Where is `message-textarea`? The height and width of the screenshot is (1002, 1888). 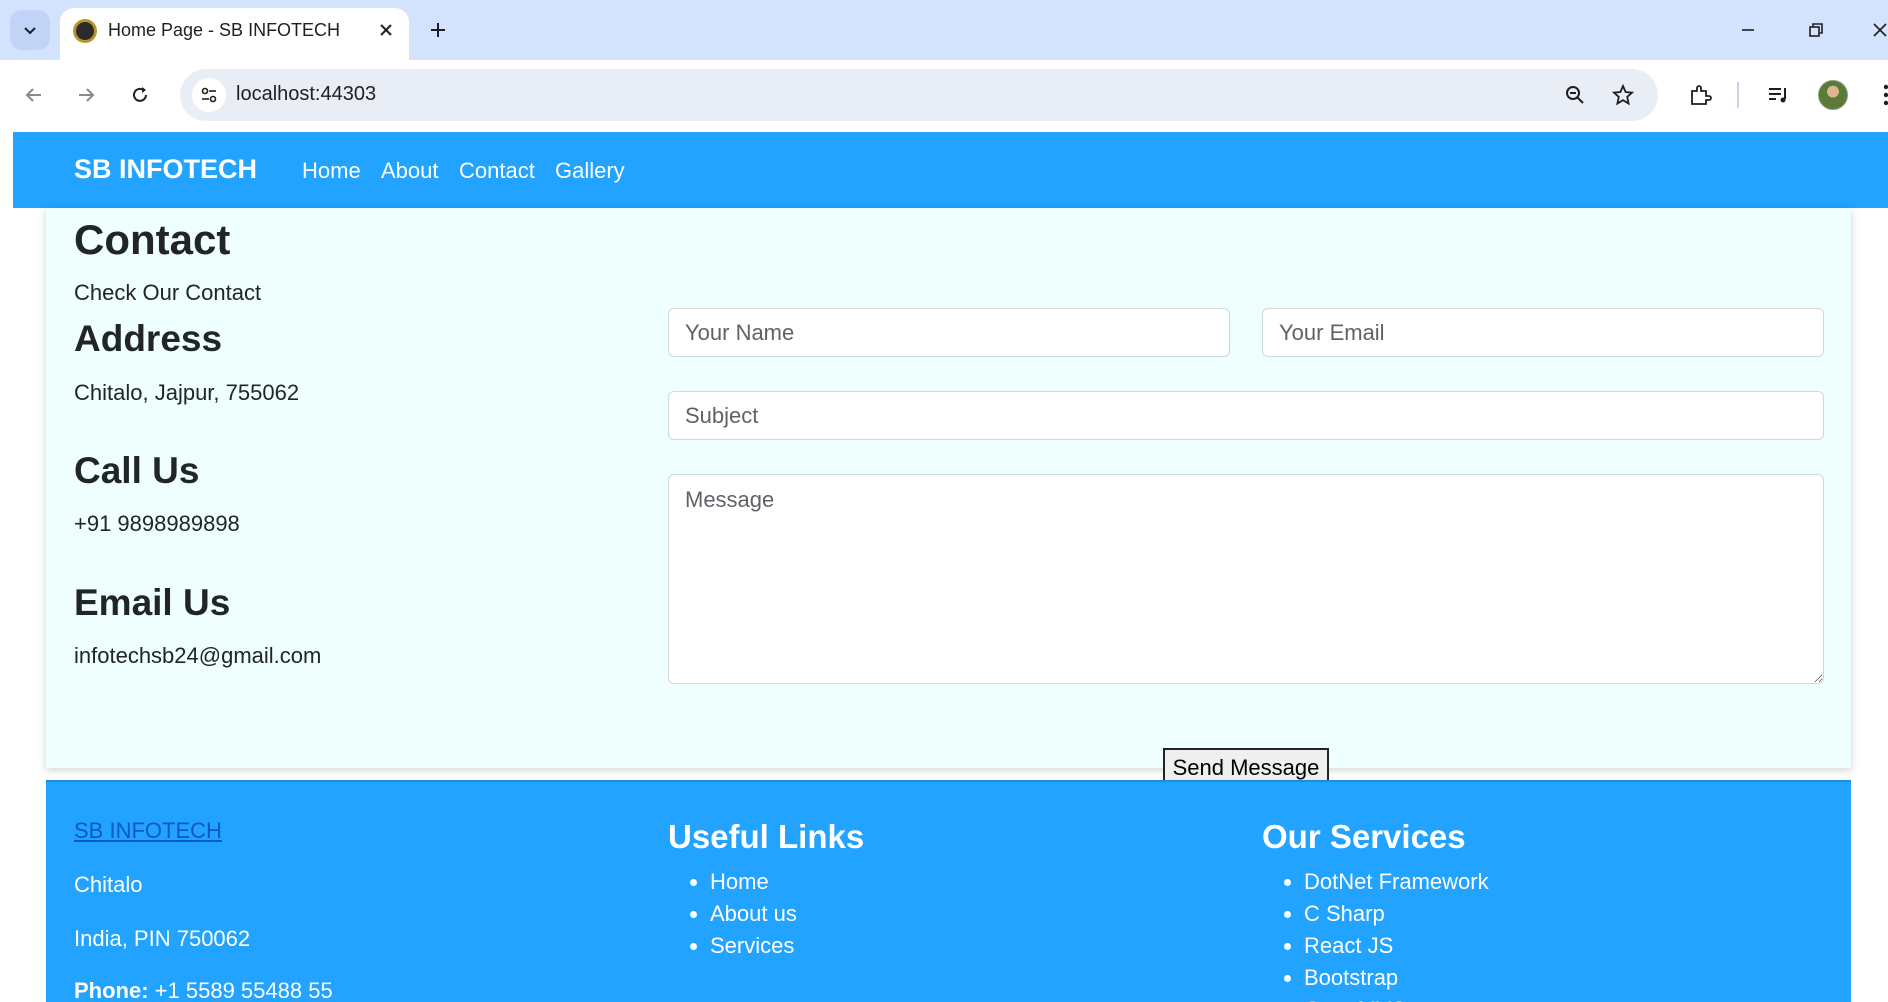
message-textarea is located at coordinates (1246, 579).